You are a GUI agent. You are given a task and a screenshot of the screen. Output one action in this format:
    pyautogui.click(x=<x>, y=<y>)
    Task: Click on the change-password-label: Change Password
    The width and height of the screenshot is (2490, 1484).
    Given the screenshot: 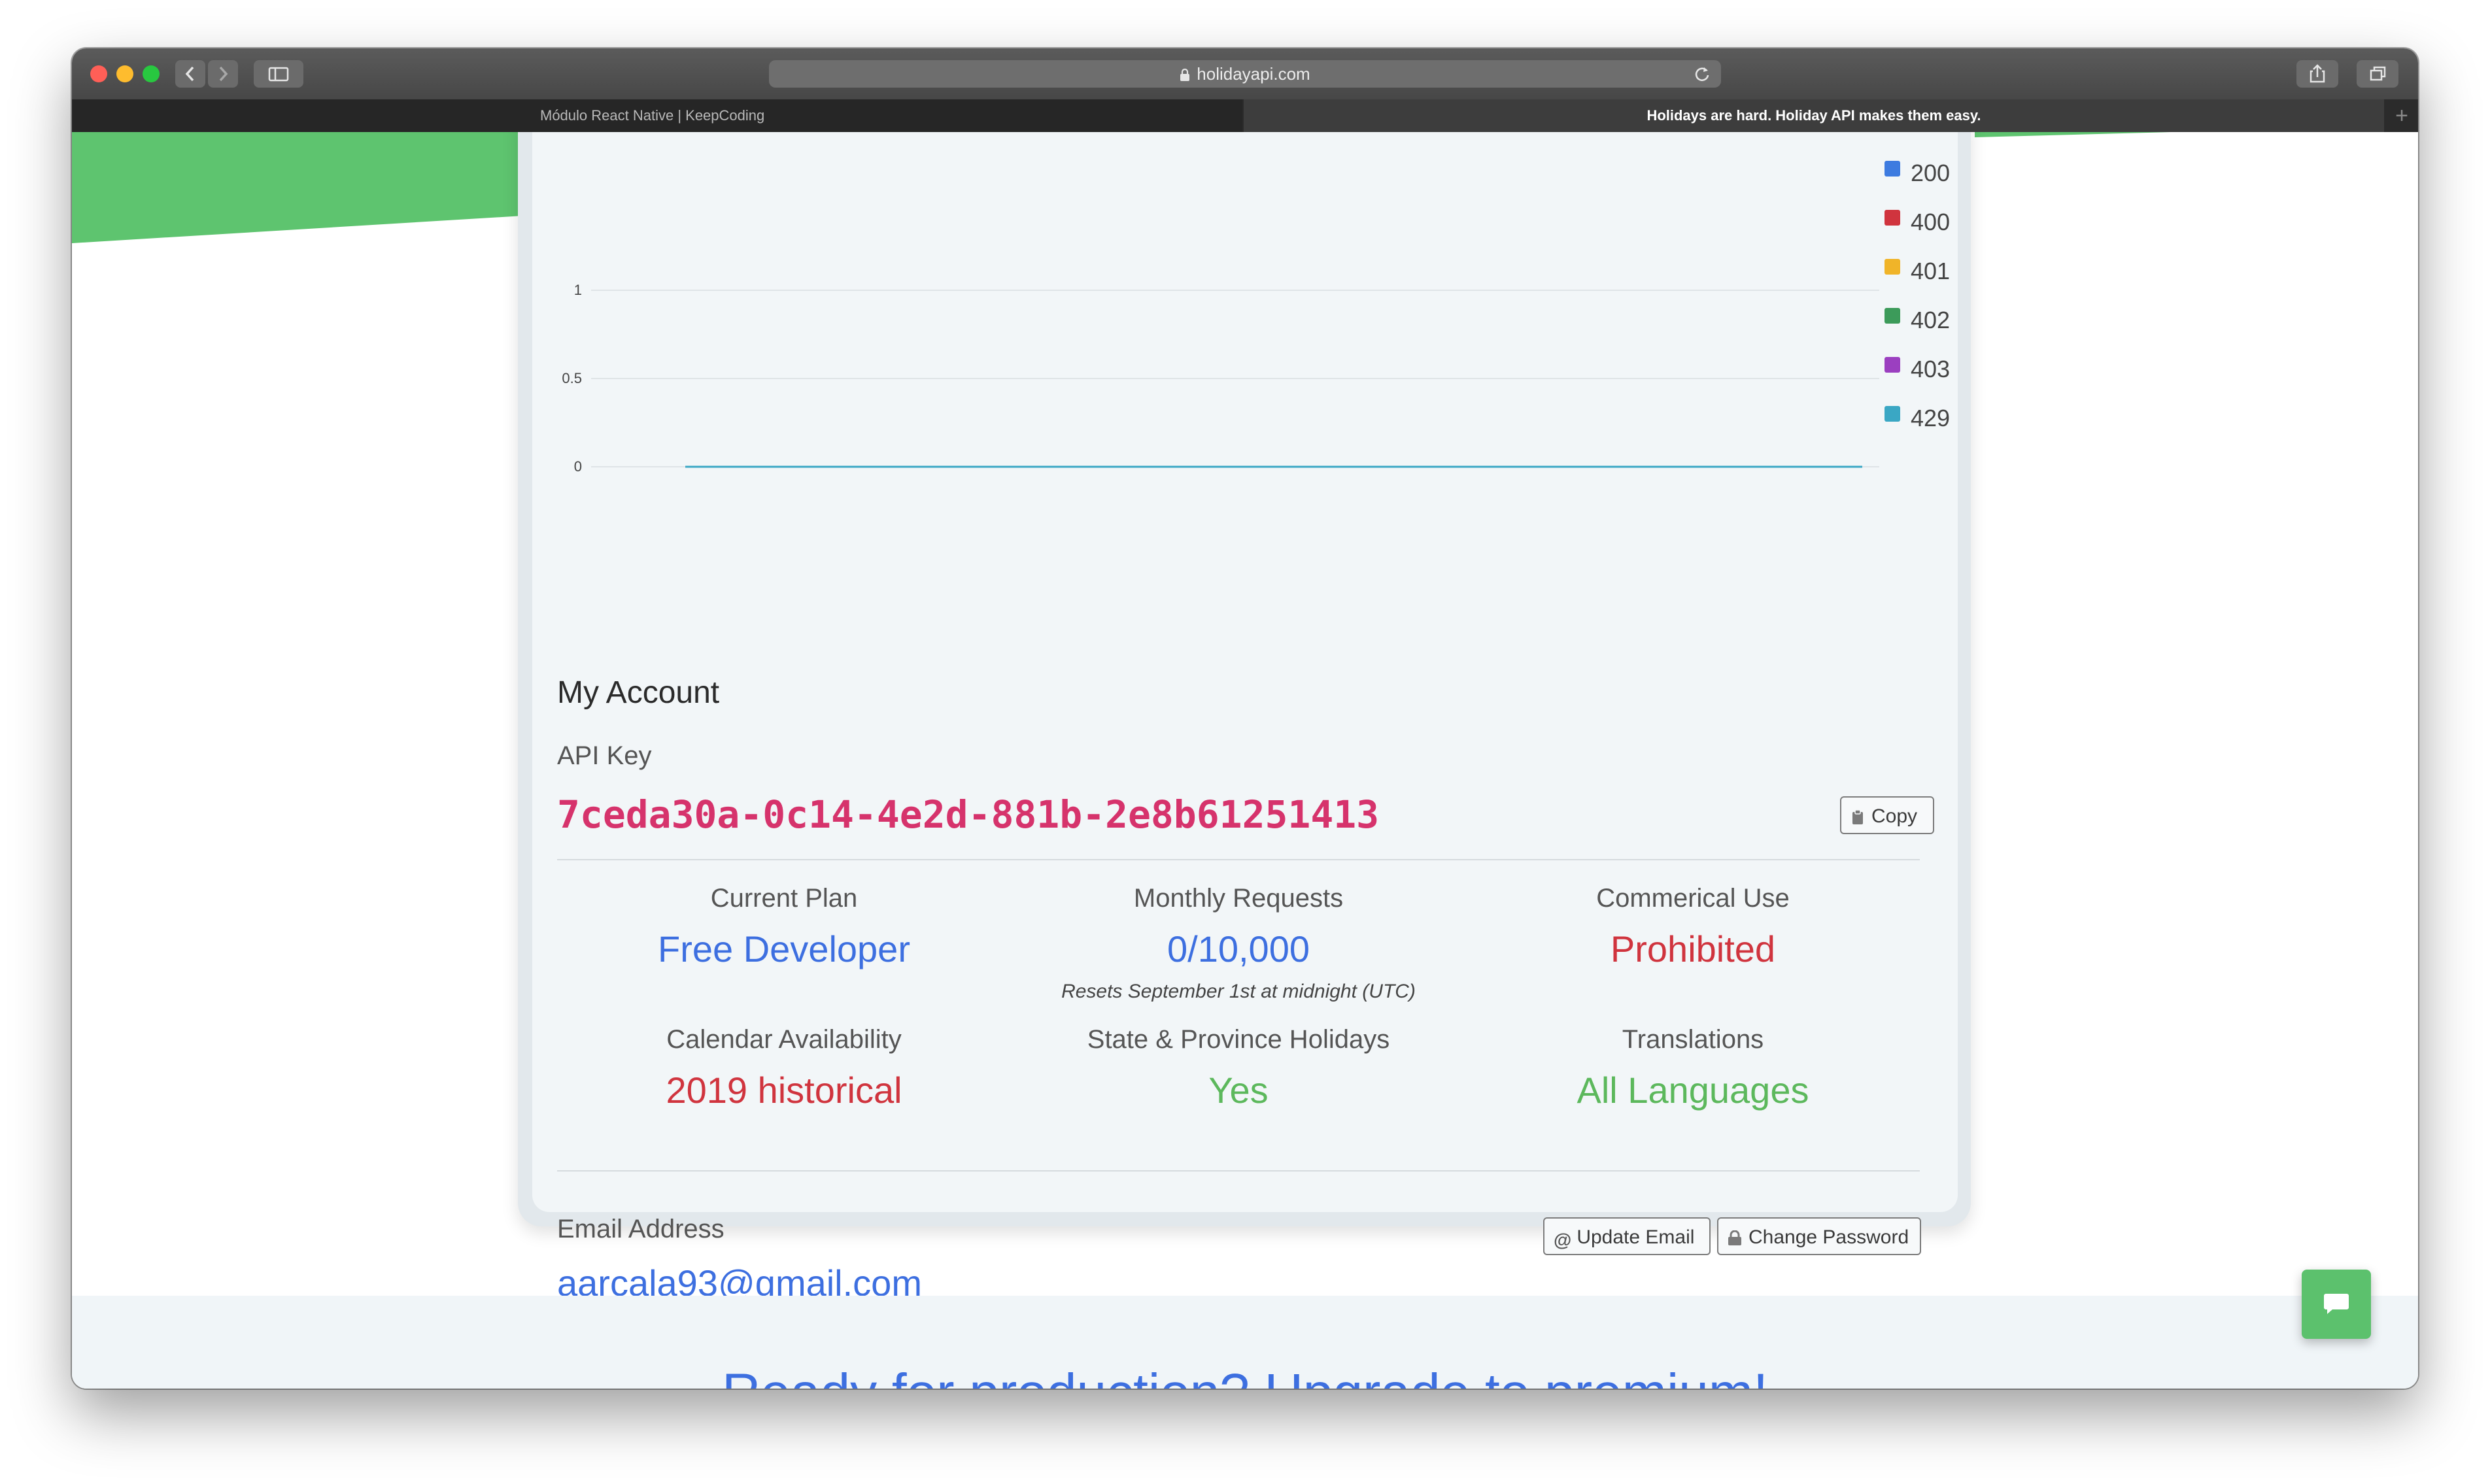 What is the action you would take?
    pyautogui.click(x=1828, y=1237)
    